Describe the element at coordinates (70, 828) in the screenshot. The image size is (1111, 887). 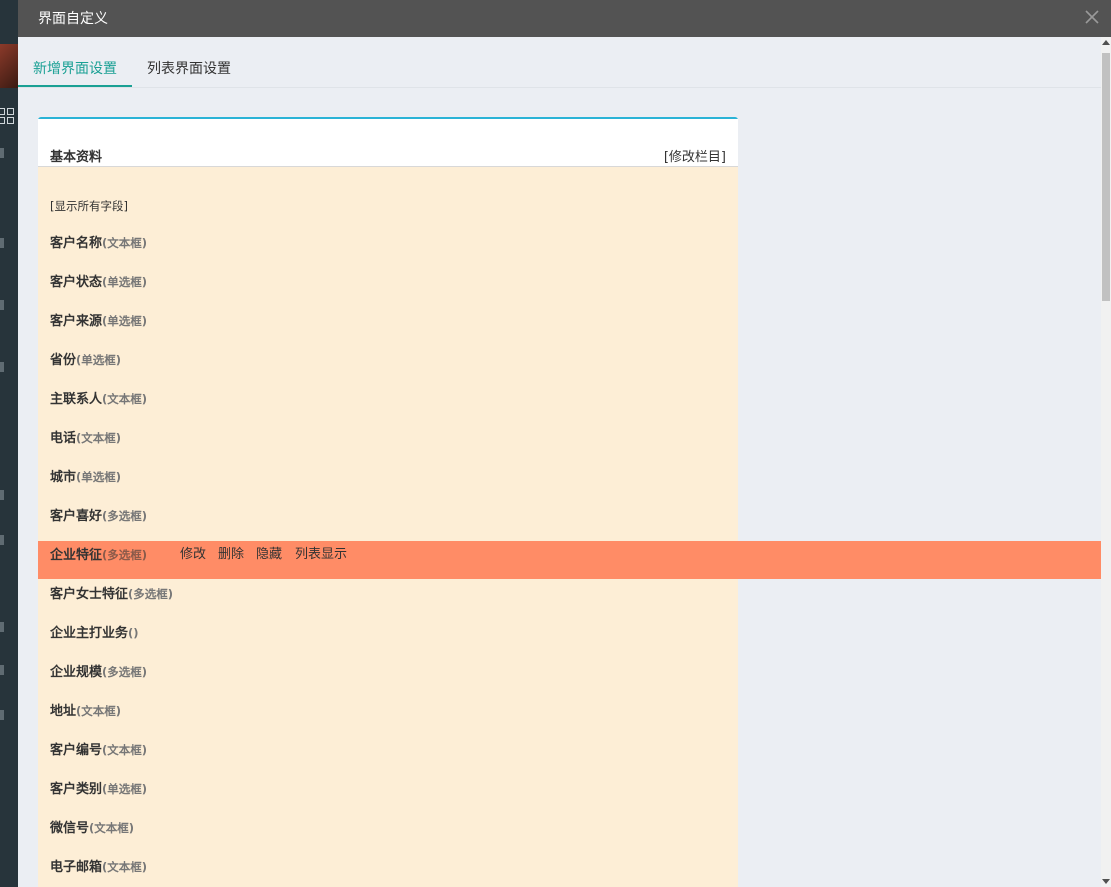
I see `field-name: 微信号` at that location.